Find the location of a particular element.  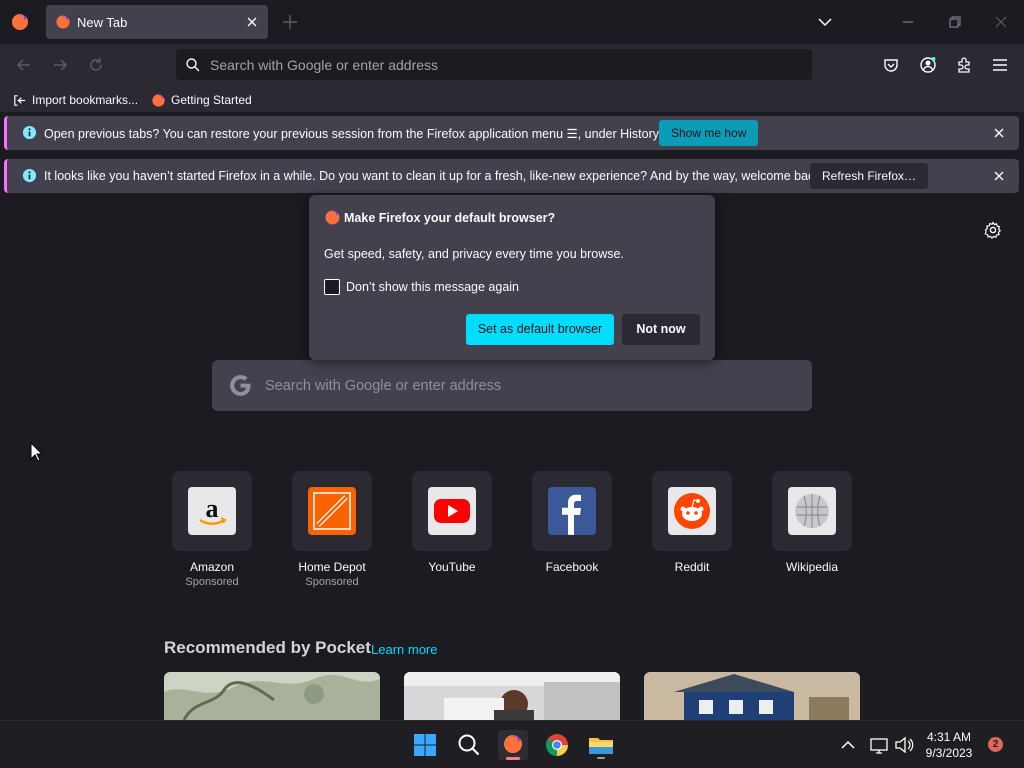

chrome-icon is located at coordinates (557, 745).